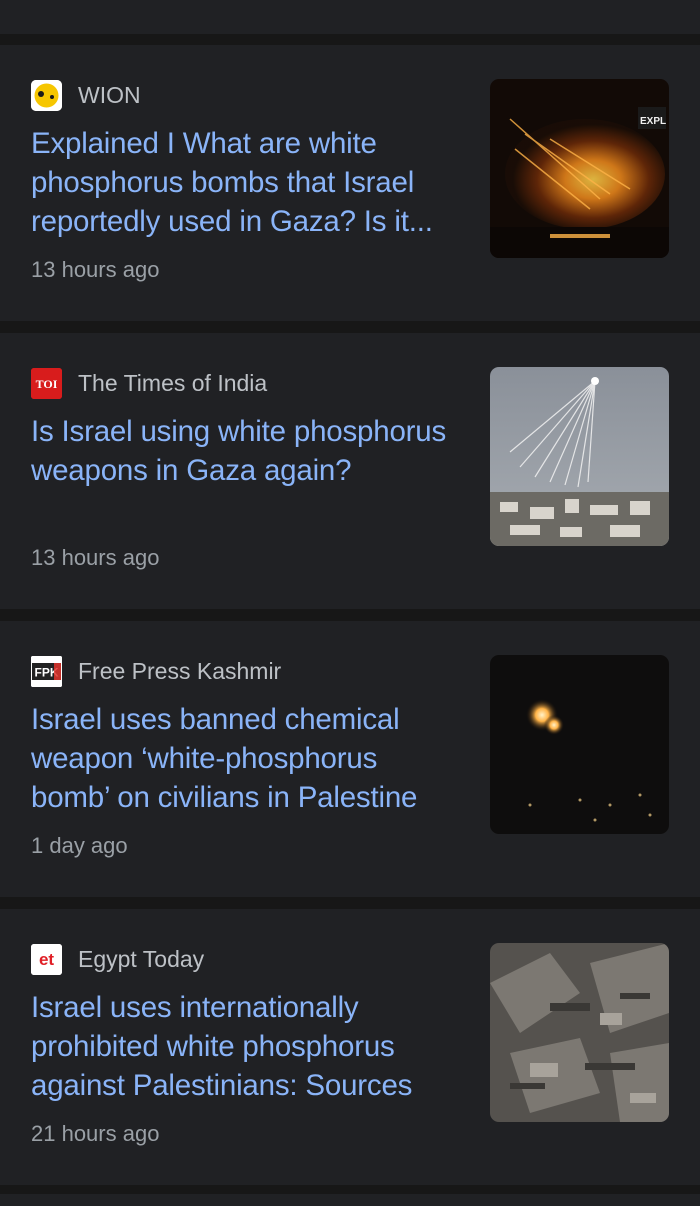  Describe the element at coordinates (180, 670) in the screenshot. I see `source-name: Free Press Kashmir` at that location.